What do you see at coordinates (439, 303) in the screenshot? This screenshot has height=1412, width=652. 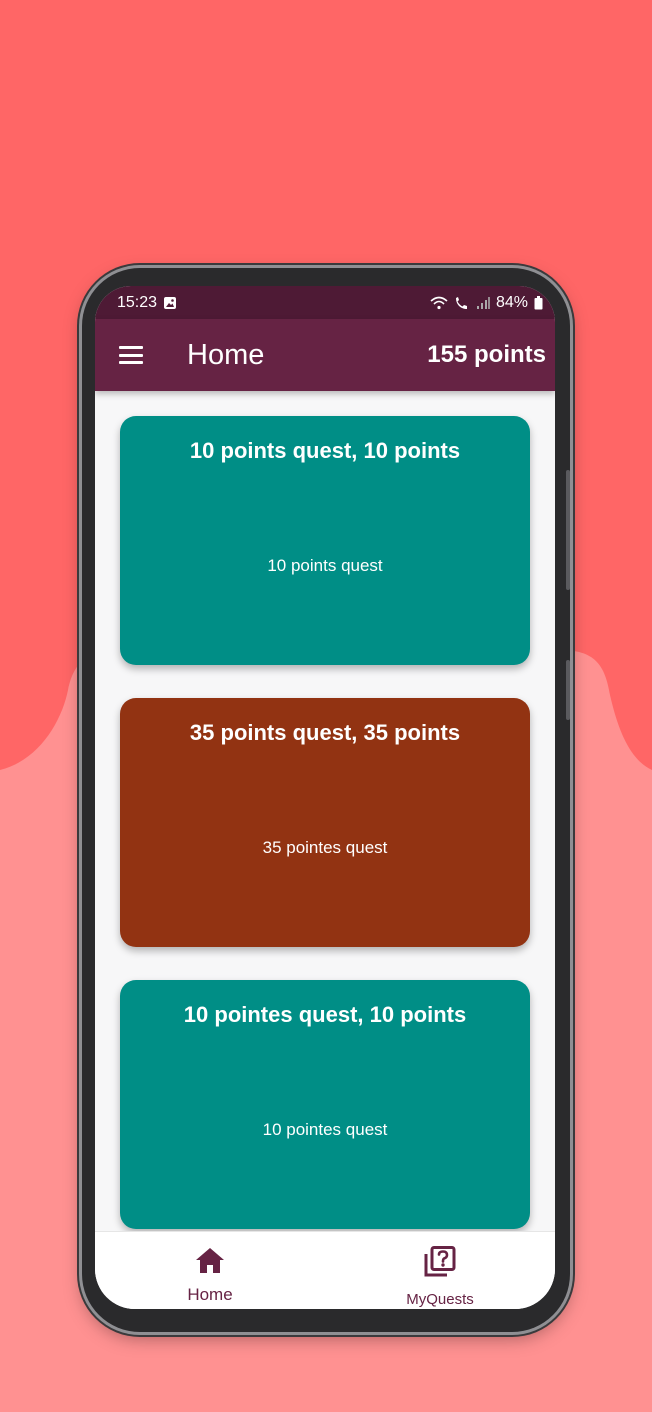 I see `wifi-icon` at bounding box center [439, 303].